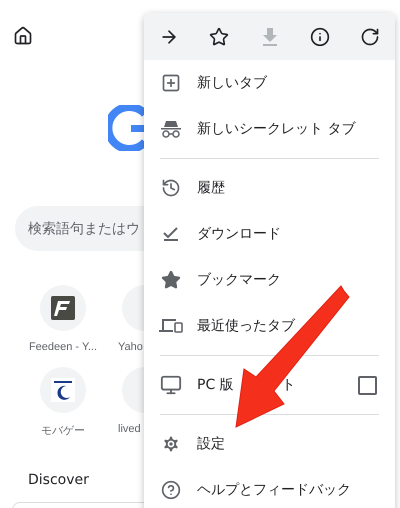 This screenshot has height=508, width=400. I want to click on menu-item-label: ブックマーク, so click(239, 280).